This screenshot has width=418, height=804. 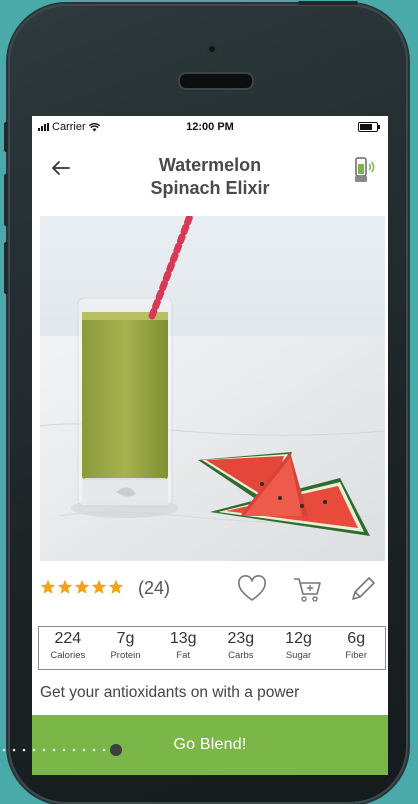 What do you see at coordinates (308, 589) in the screenshot?
I see `add-to-cart-icon` at bounding box center [308, 589].